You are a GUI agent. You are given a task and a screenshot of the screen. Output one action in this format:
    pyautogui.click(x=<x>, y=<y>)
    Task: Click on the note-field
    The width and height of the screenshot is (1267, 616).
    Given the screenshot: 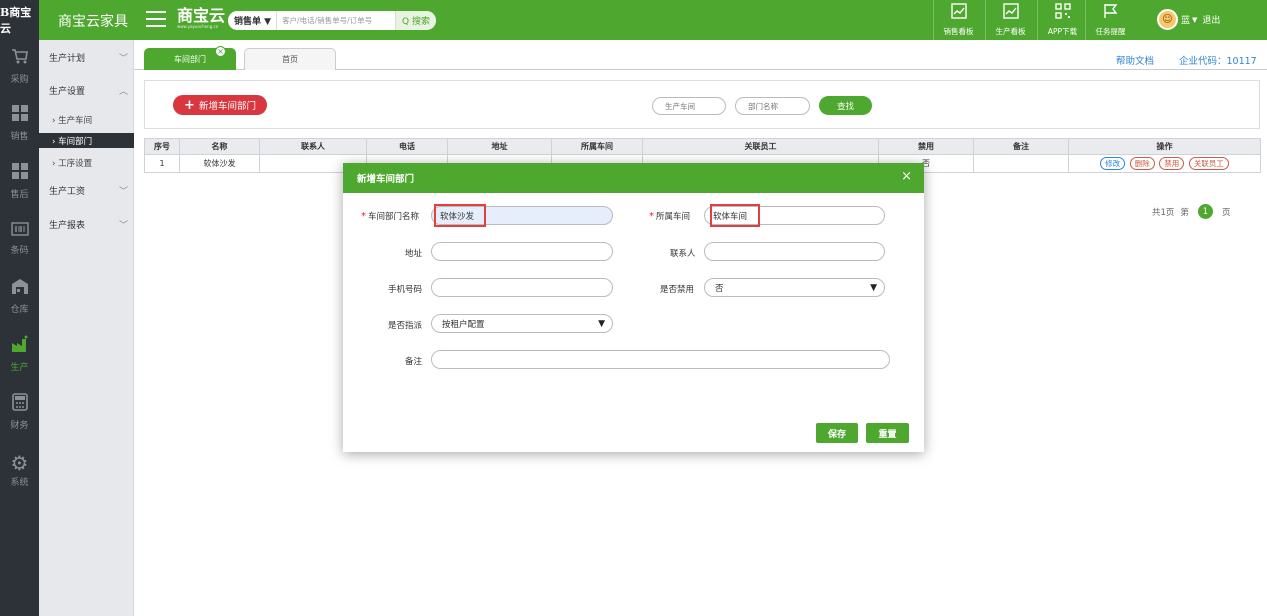 What is the action you would take?
    pyautogui.click(x=660, y=359)
    